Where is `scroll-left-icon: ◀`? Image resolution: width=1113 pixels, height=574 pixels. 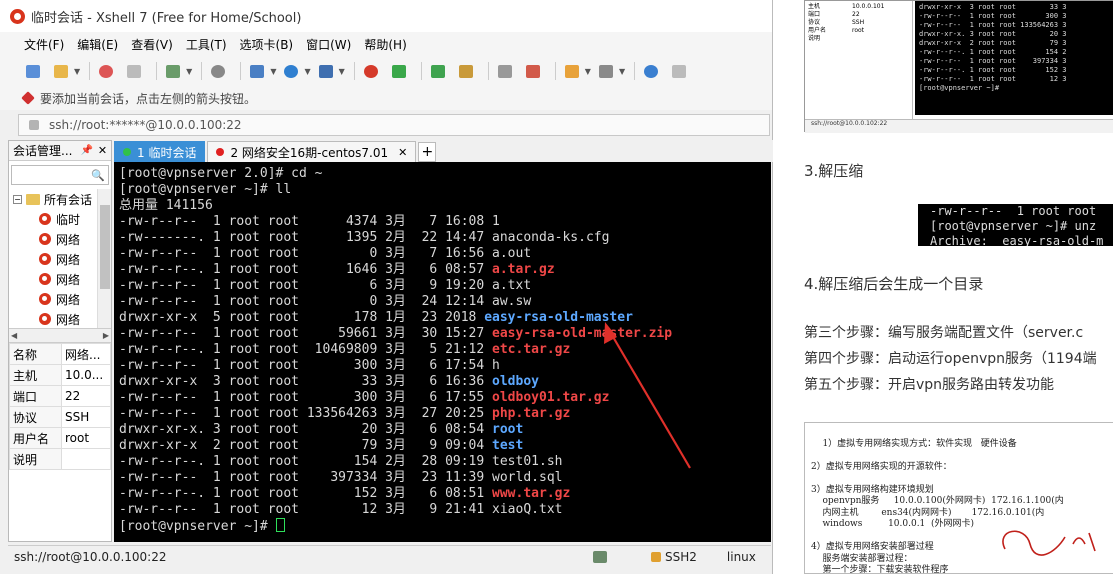 scroll-left-icon: ◀ is located at coordinates (14, 335).